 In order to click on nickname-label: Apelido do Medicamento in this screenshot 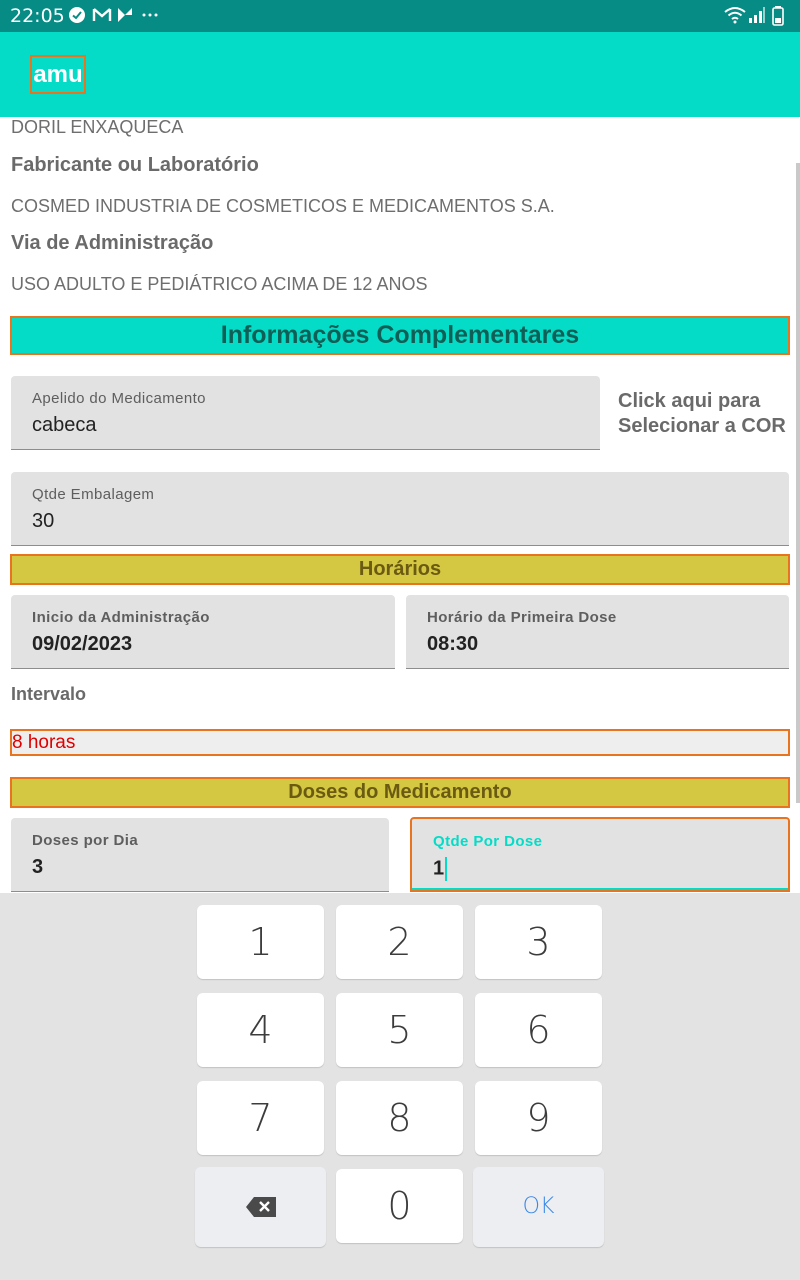, I will do `click(119, 398)`.